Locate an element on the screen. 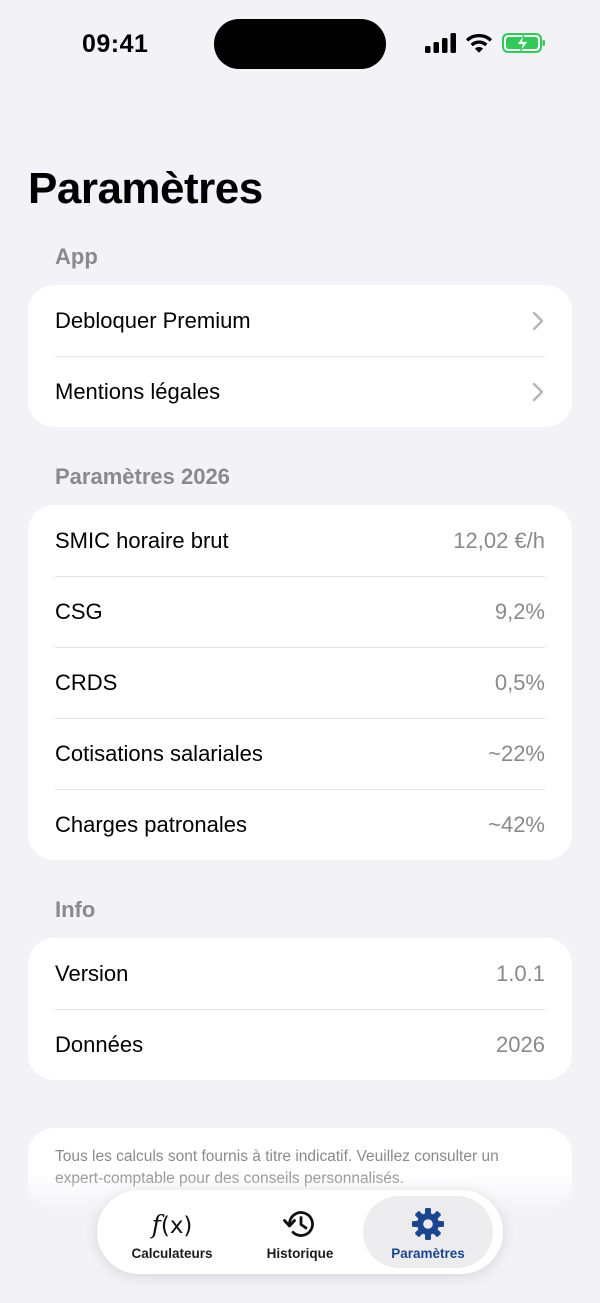  fx-paren: (x) is located at coordinates (176, 1225).